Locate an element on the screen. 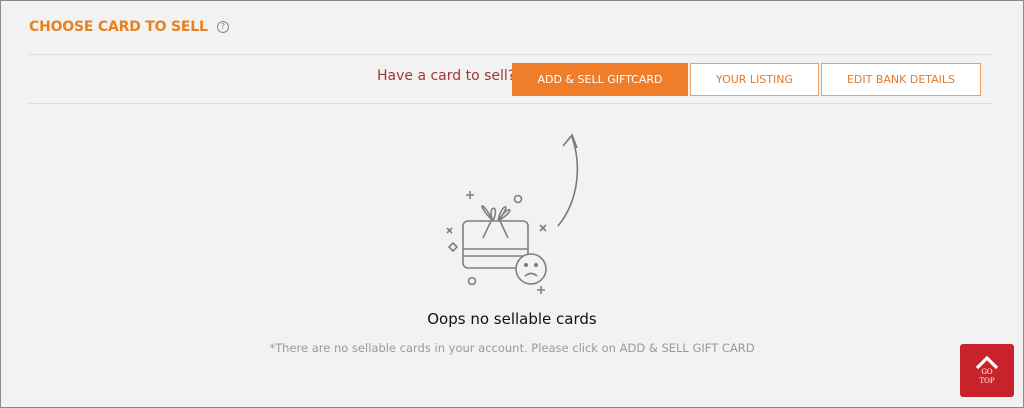  pointer-arrow is located at coordinates (568, 181).